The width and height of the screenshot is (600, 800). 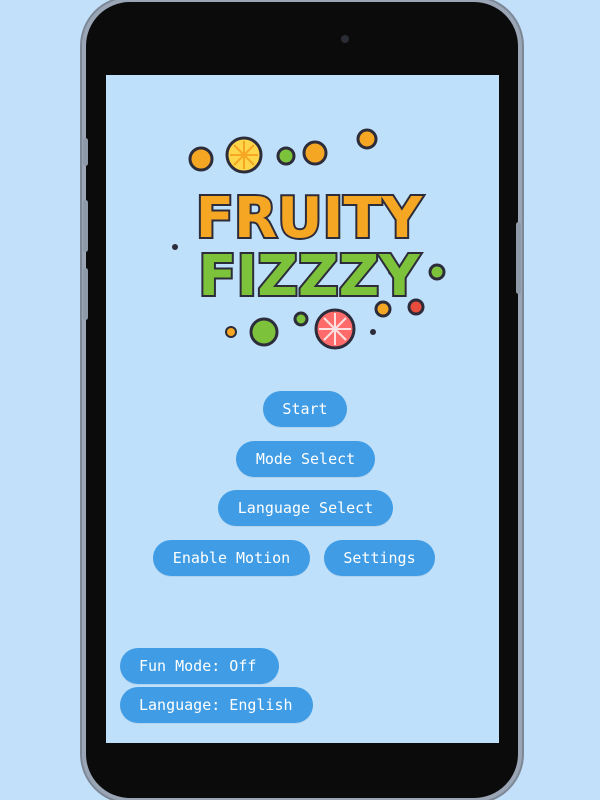 I want to click on game-logo: FRUITY FIZZZY, so click(x=303, y=242).